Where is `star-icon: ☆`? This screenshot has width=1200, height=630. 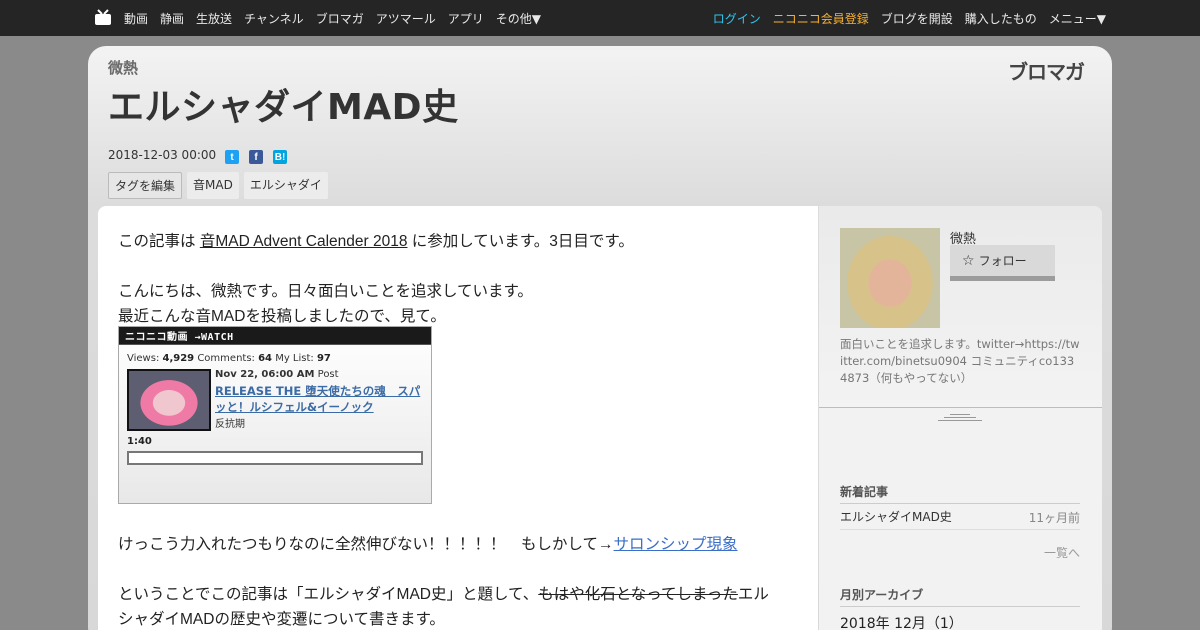 star-icon: ☆ is located at coordinates (968, 260).